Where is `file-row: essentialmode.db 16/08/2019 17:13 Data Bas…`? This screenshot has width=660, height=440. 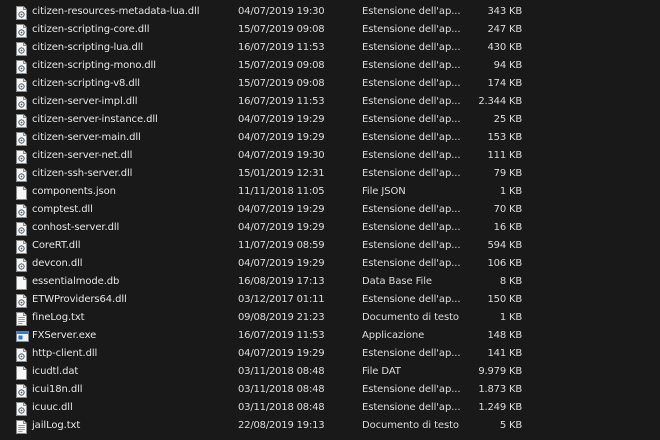 file-row: essentialmode.db 16/08/2019 17:13 Data Bas… is located at coordinates (330, 283).